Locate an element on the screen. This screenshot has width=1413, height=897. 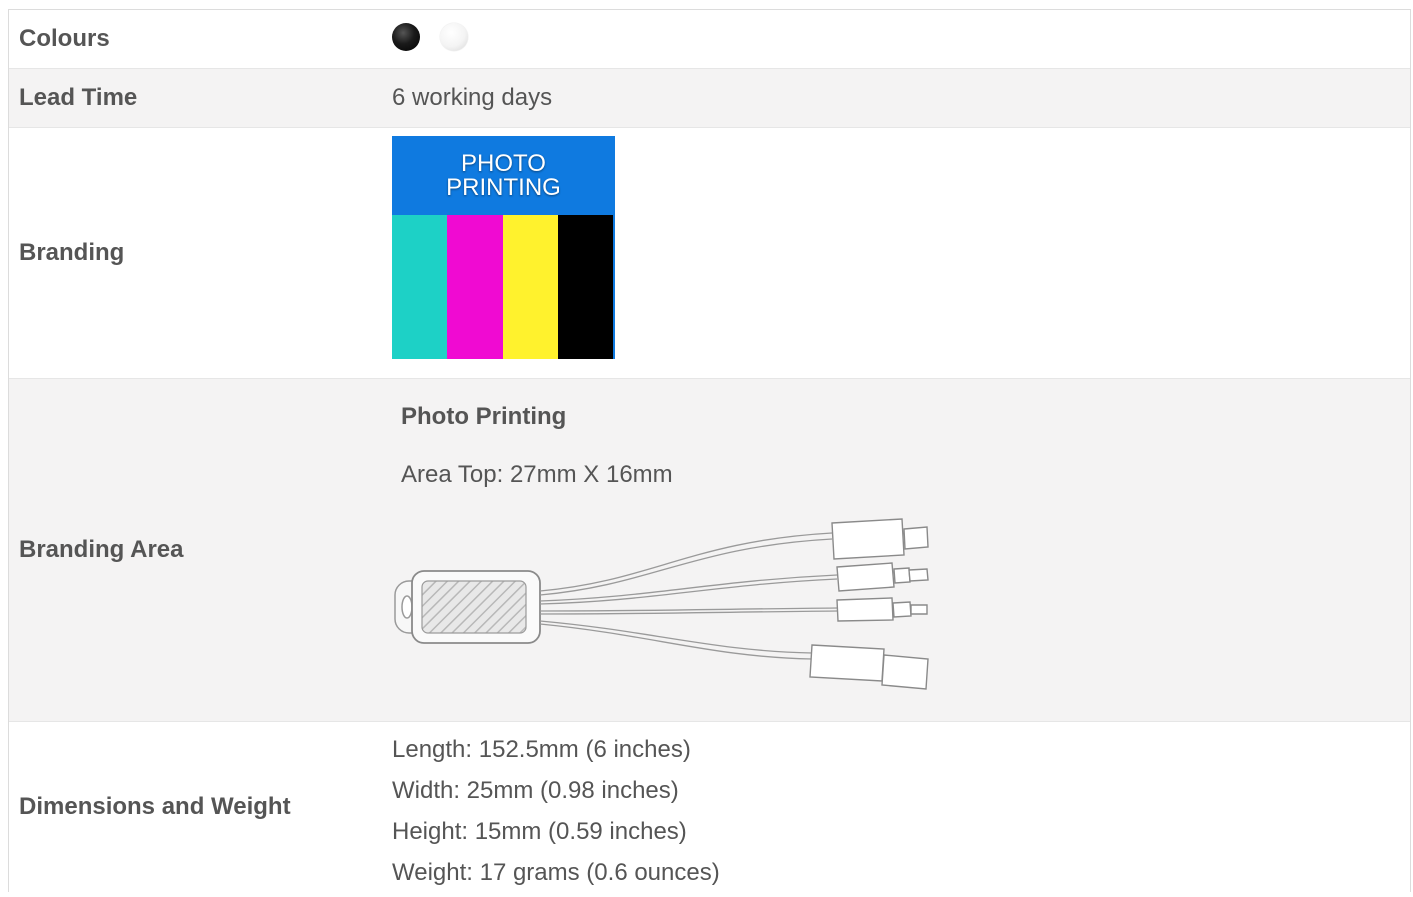
colour-swatch-white is located at coordinates (454, 37).